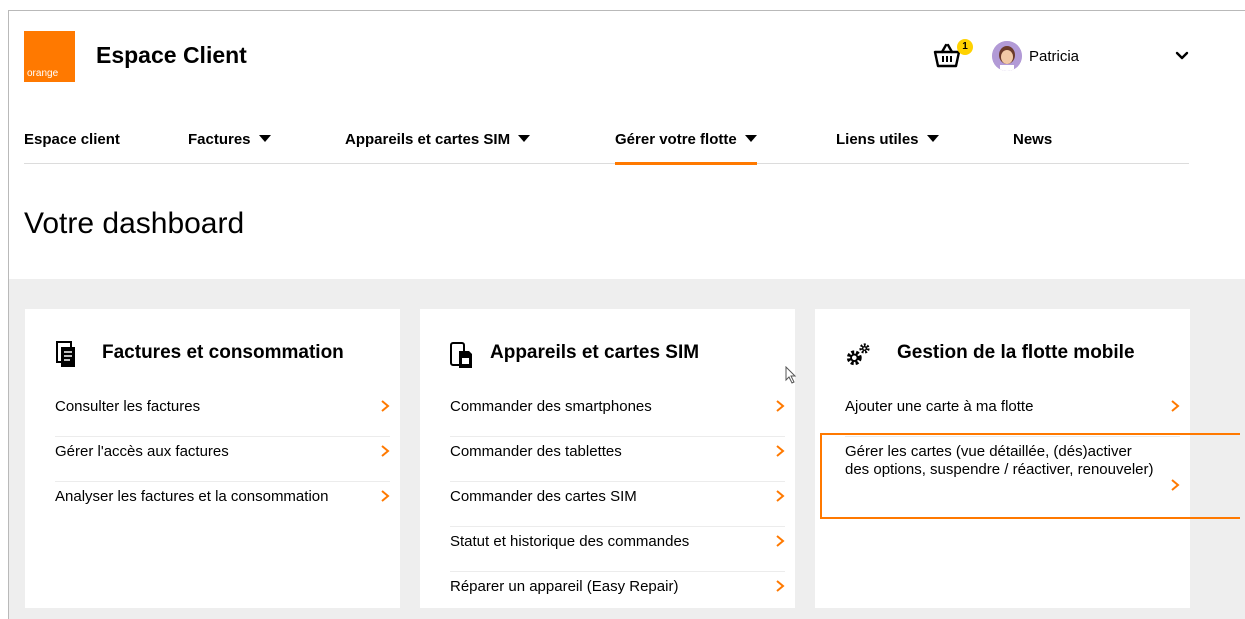 The height and width of the screenshot is (619, 1245). Describe the element at coordinates (219, 139) in the screenshot. I see `nav-item-label: Factures` at that location.